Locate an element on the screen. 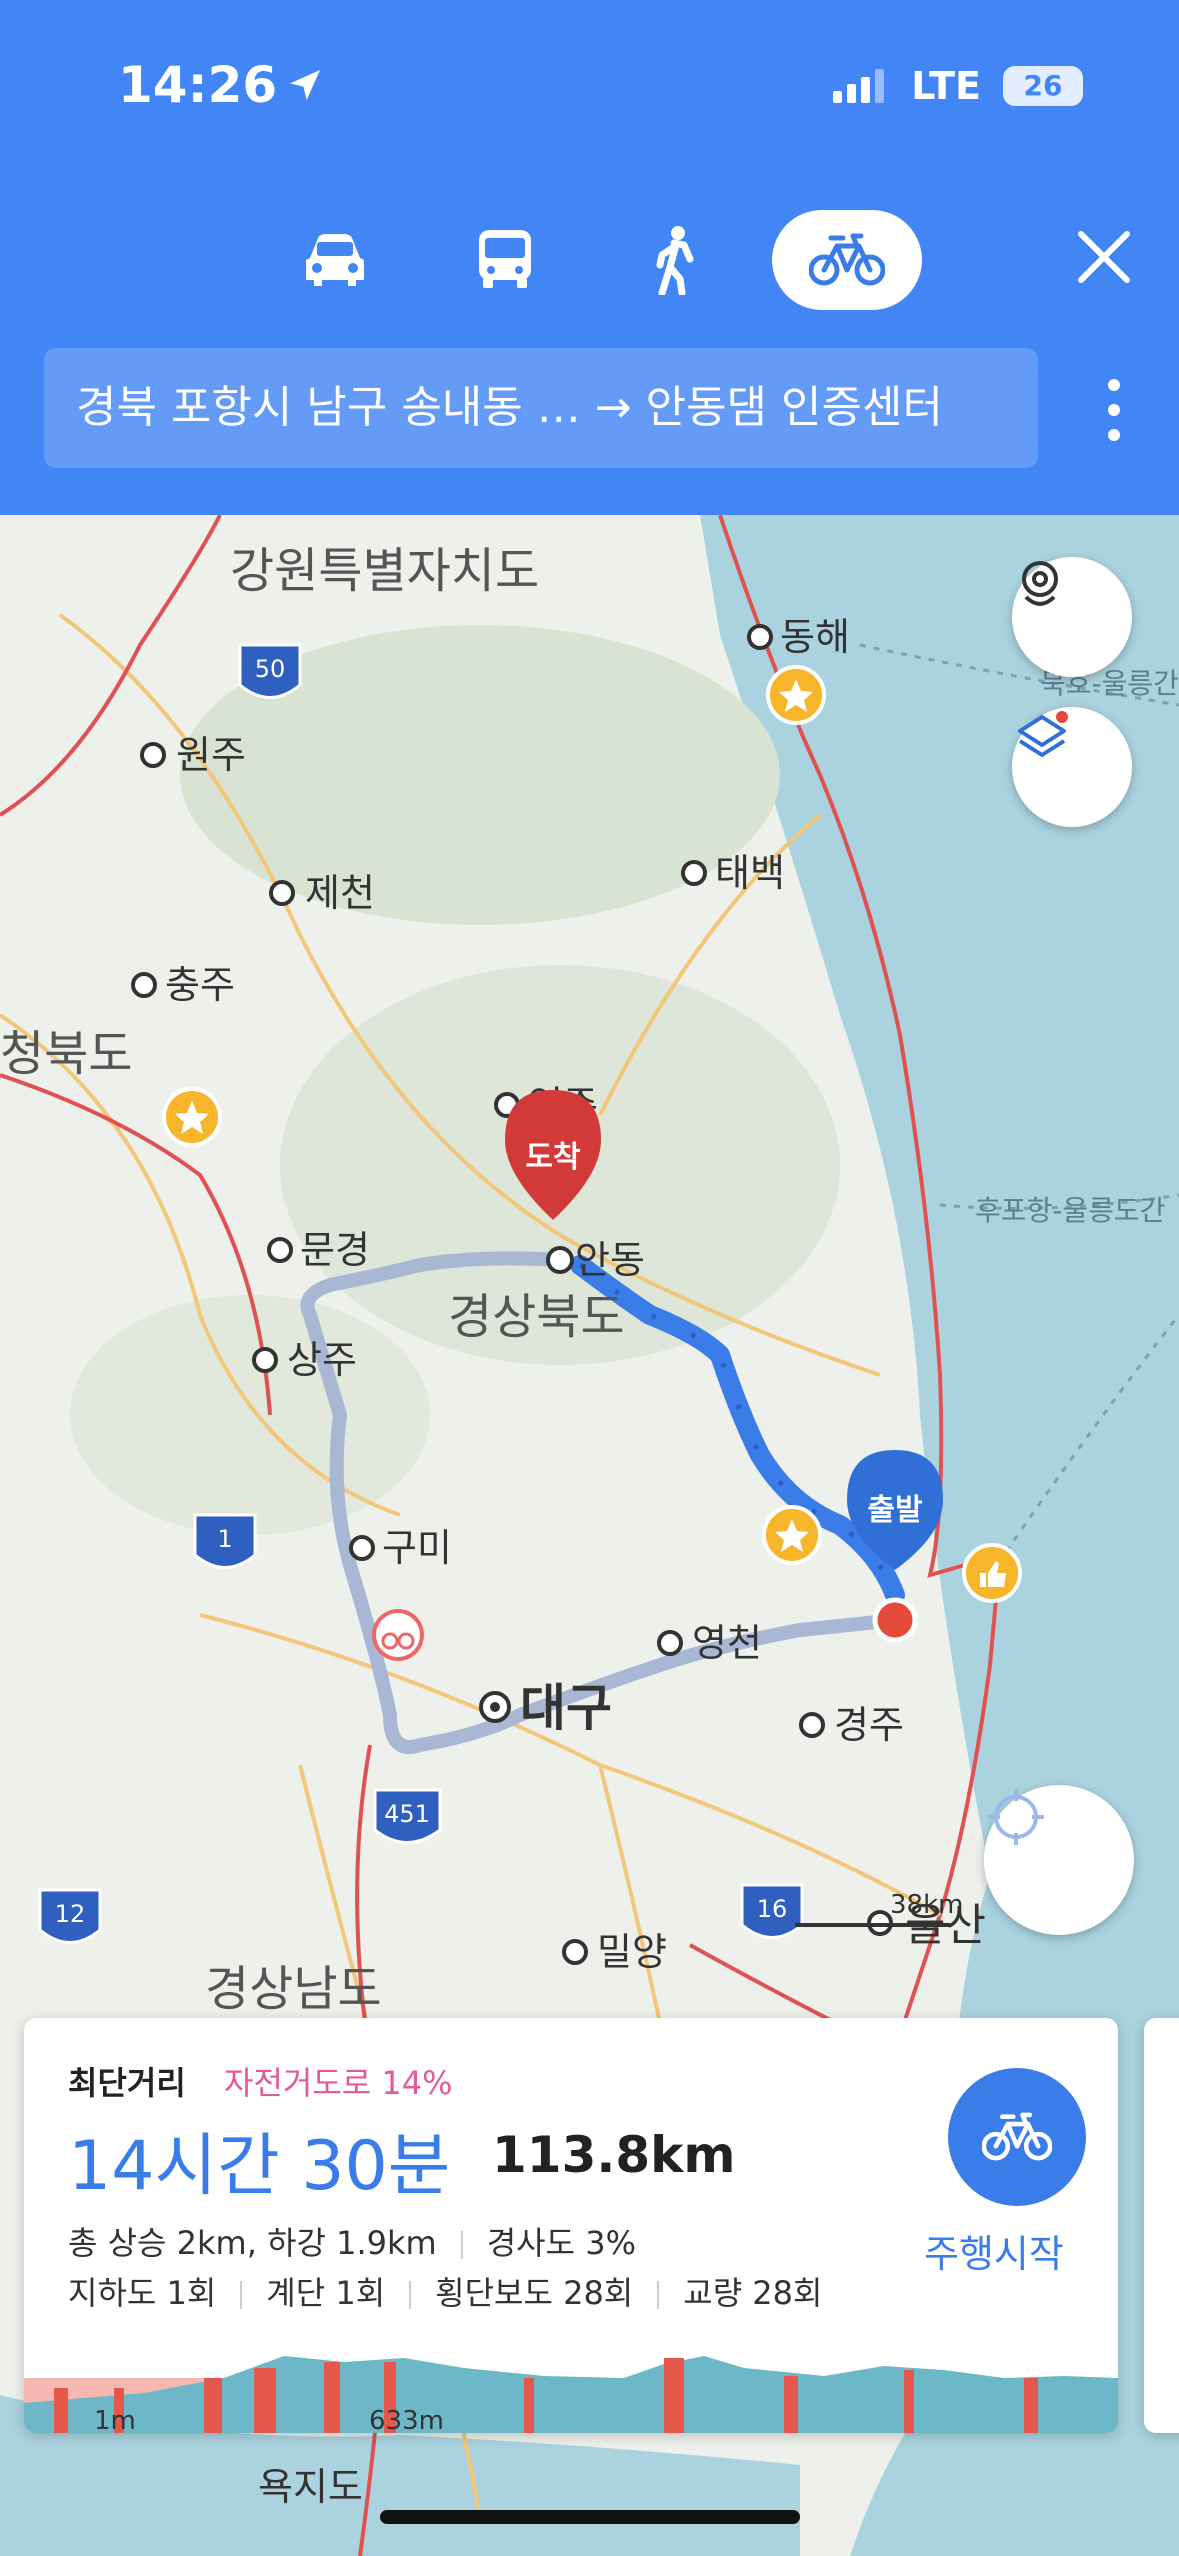 The width and height of the screenshot is (1179, 2556). distance: 113.8km is located at coordinates (614, 2155).